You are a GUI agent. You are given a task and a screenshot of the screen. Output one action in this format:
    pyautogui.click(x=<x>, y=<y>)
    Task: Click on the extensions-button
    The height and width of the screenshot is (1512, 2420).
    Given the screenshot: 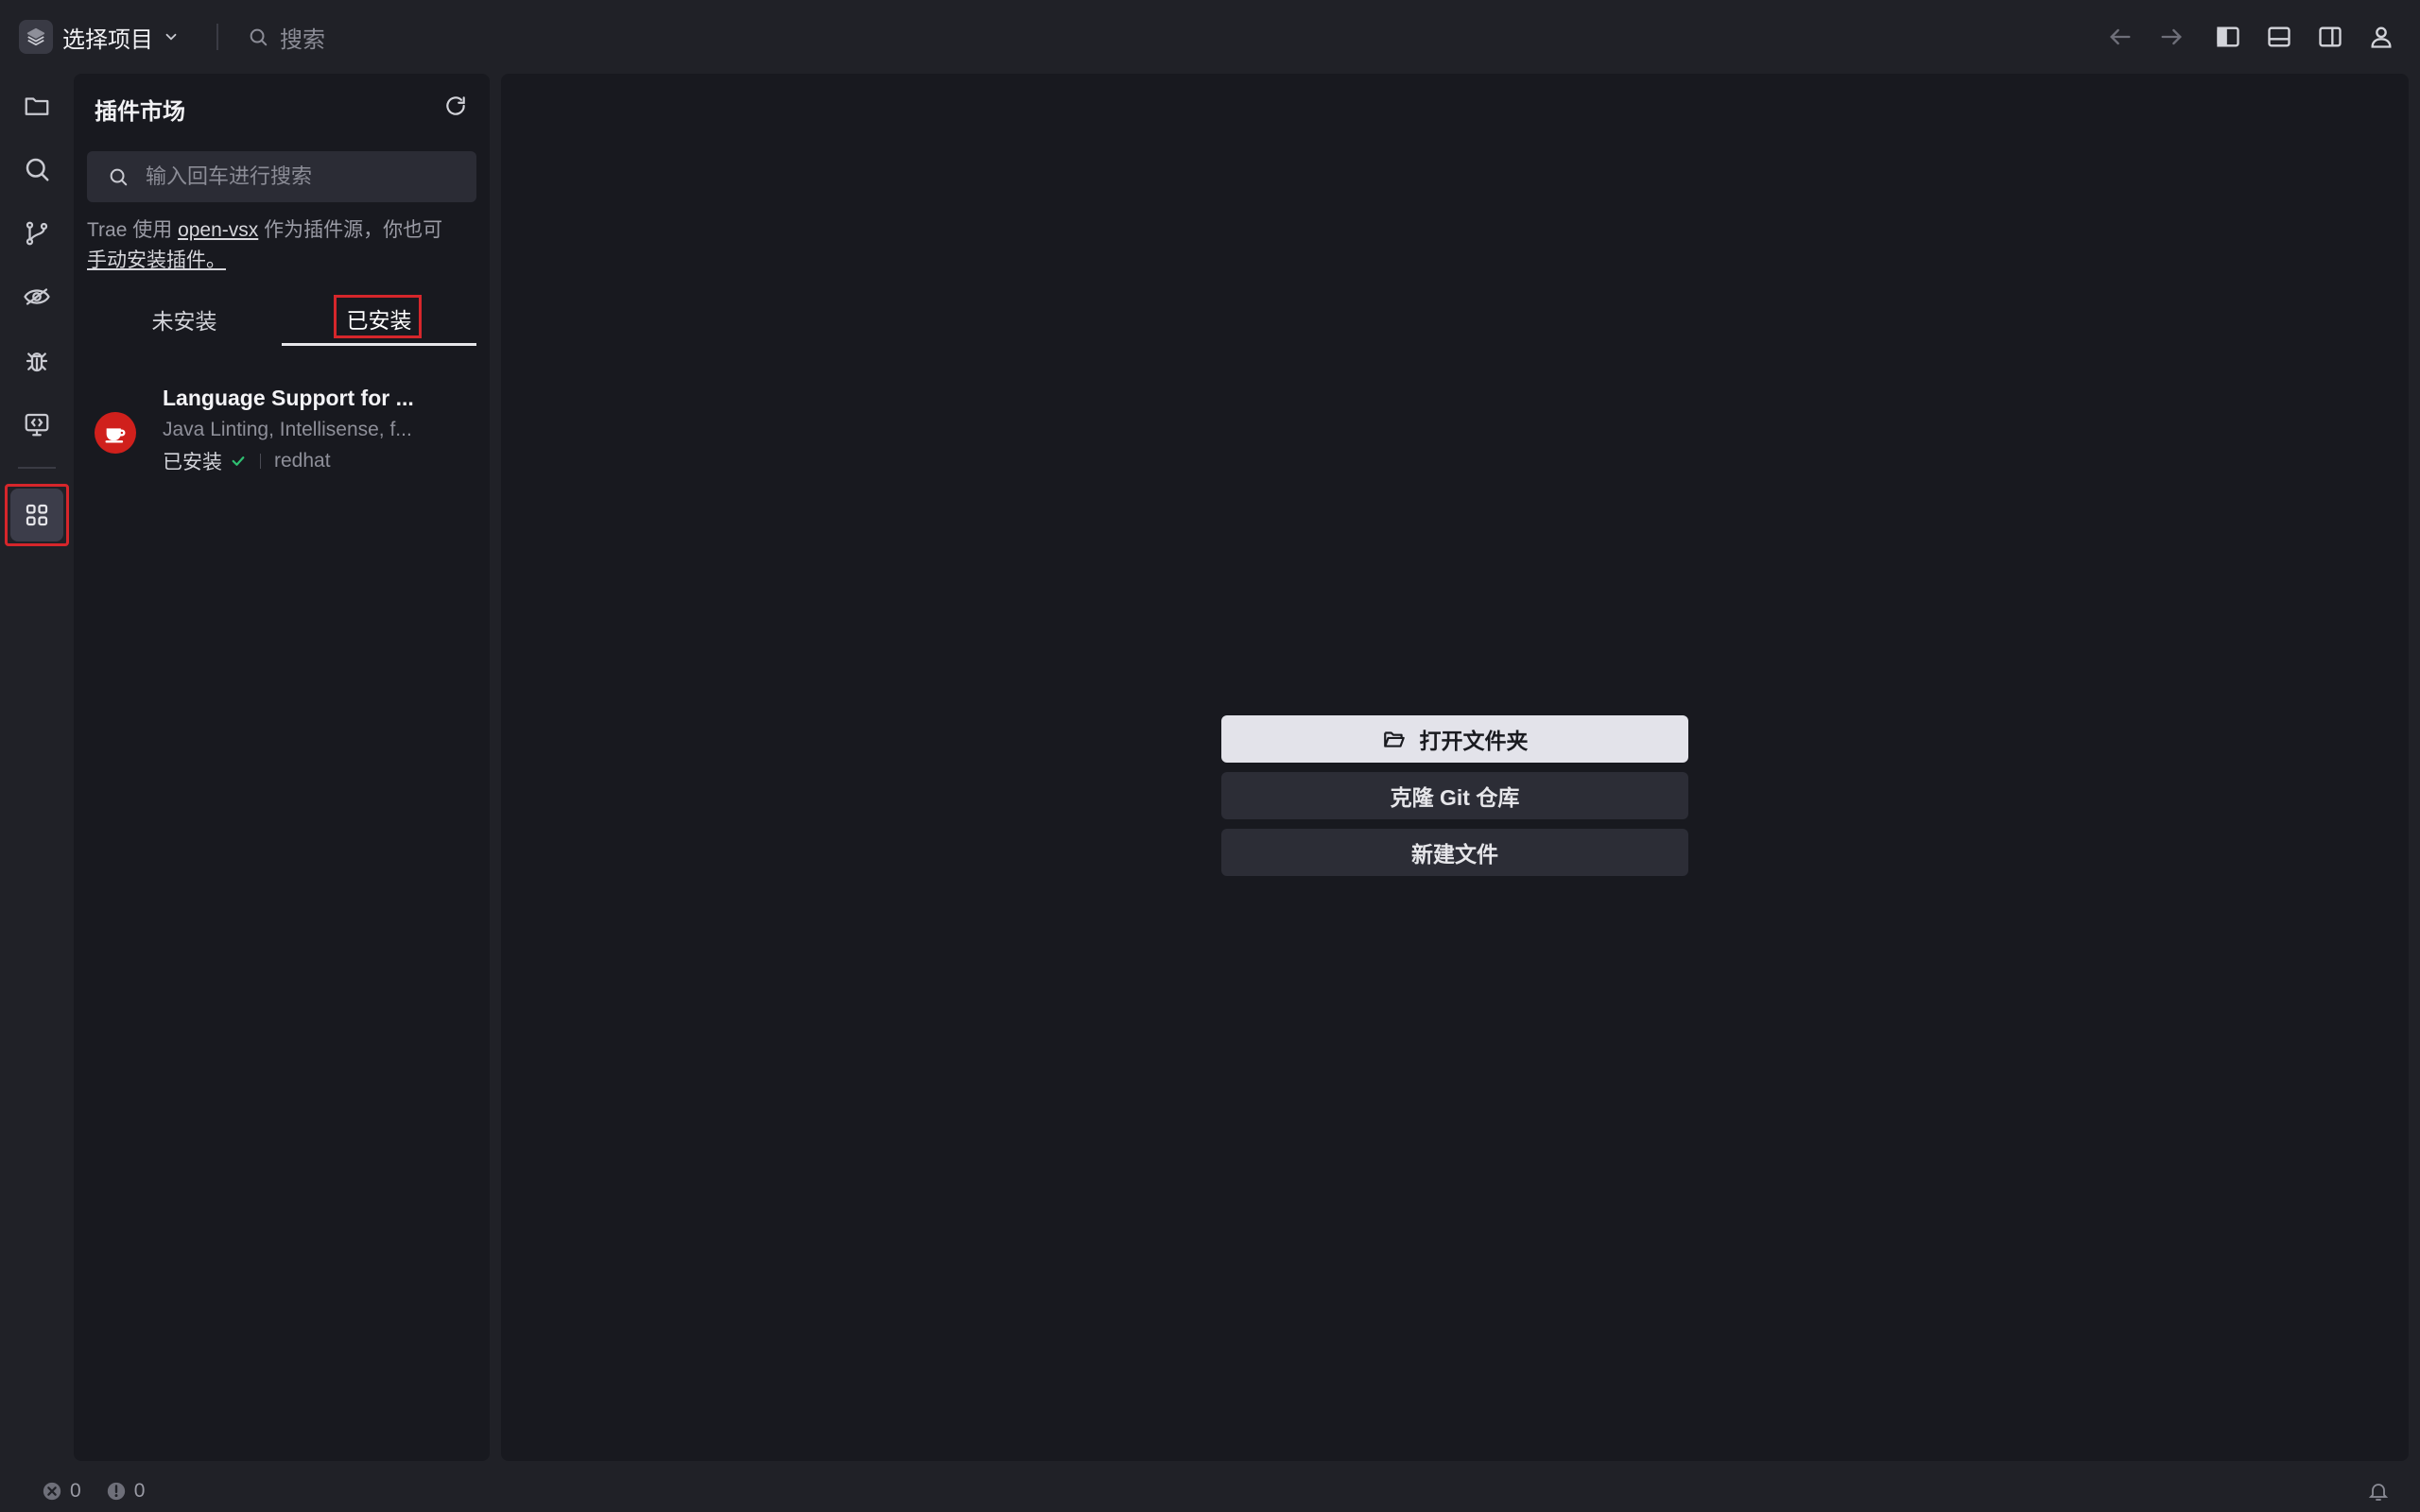 What is the action you would take?
    pyautogui.click(x=36, y=515)
    